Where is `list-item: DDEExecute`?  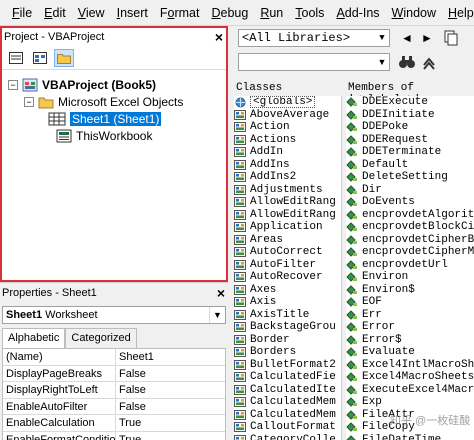 list-item: DDEExecute is located at coordinates (410, 102).